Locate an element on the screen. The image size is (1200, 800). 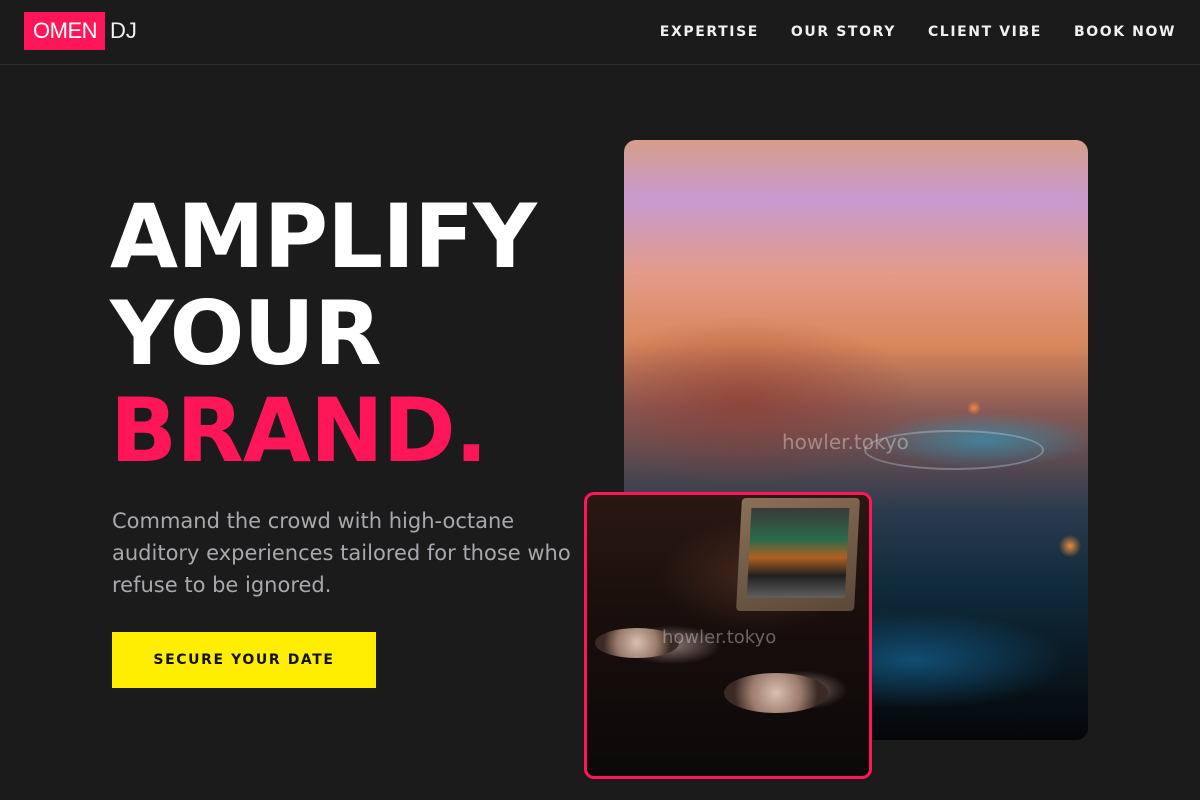
dj-controller-photo: howler.tokyo is located at coordinates (728, 635).